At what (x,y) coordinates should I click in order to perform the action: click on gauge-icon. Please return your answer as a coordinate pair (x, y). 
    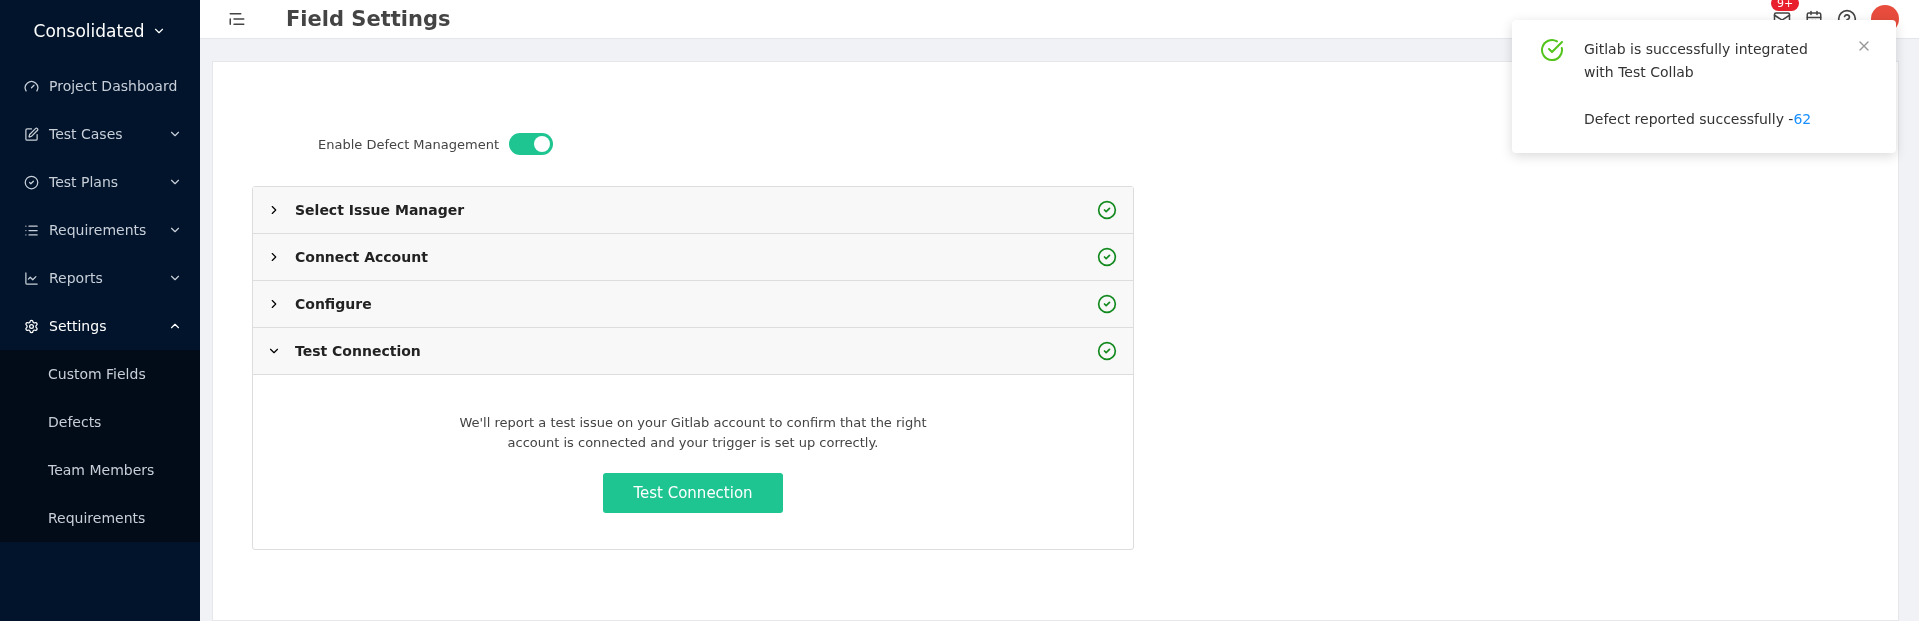
    Looking at the image, I should click on (31, 86).